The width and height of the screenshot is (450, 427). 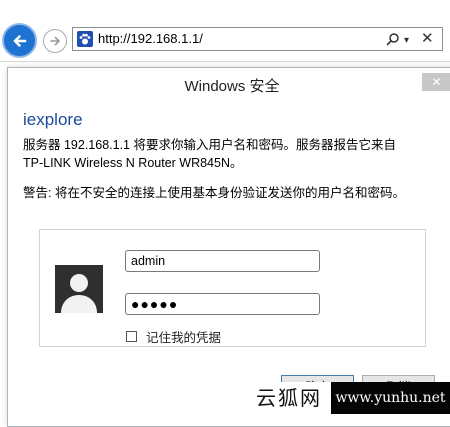 I want to click on toolbar-divider, so click(x=225, y=61).